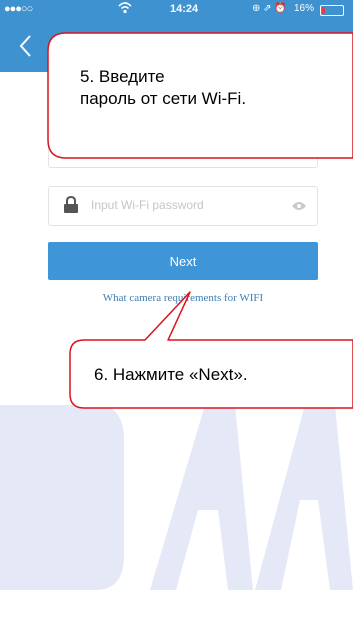  What do you see at coordinates (171, 374) in the screenshot?
I see `callout-step6-text: 6. Нажмите «Next».` at bounding box center [171, 374].